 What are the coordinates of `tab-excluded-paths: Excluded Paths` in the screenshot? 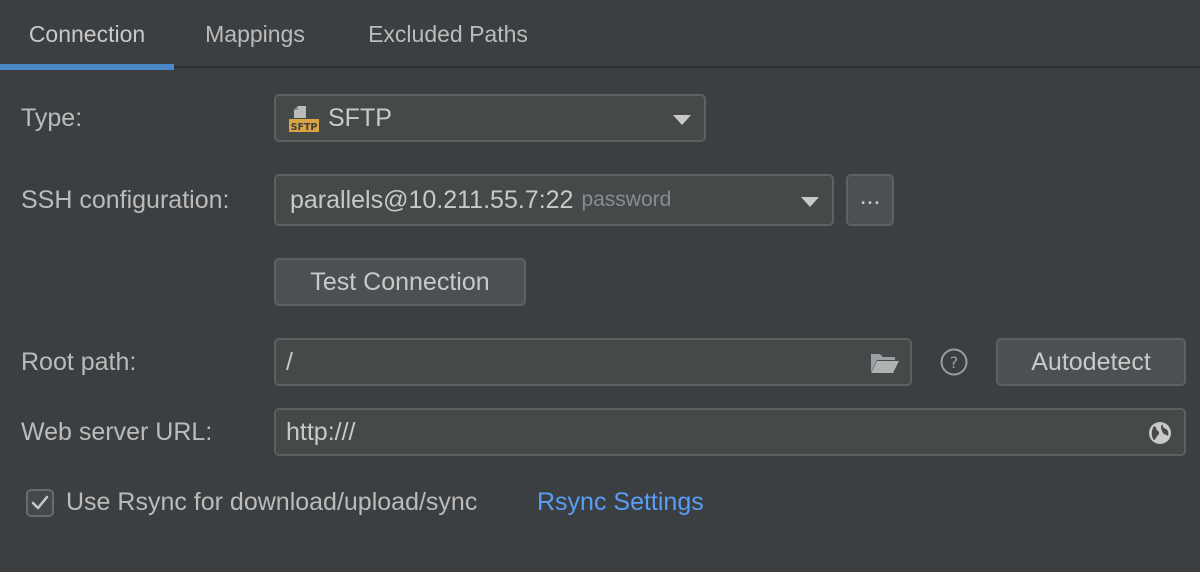 It's located at (448, 34).